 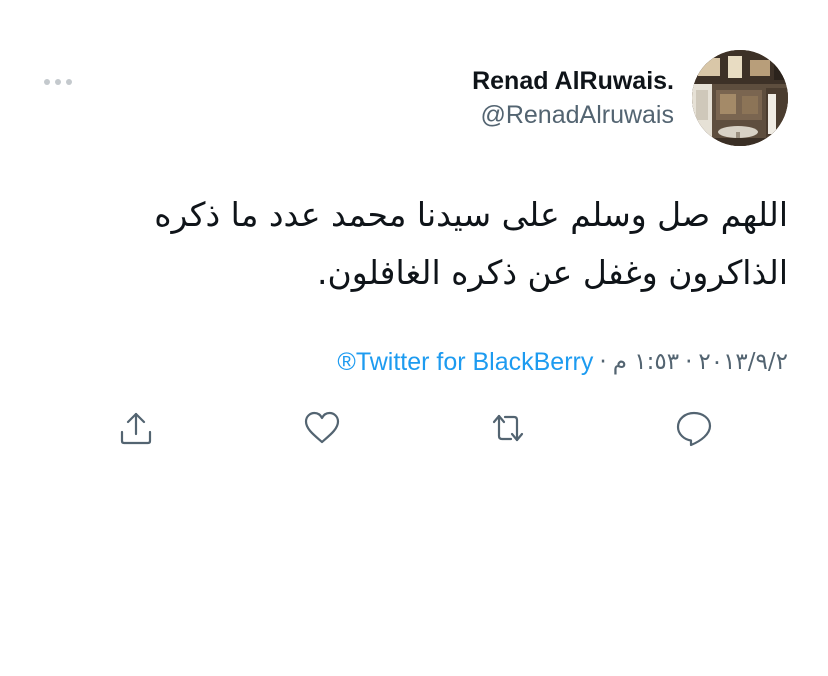 I want to click on more-horizontal-icon, so click(x=47, y=82).